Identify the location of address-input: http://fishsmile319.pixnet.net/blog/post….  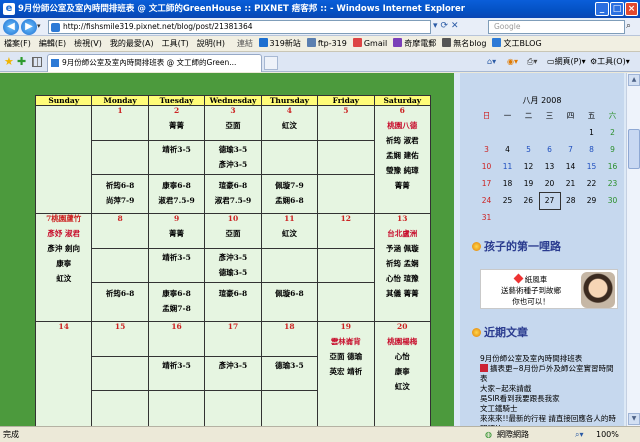
(239, 27).